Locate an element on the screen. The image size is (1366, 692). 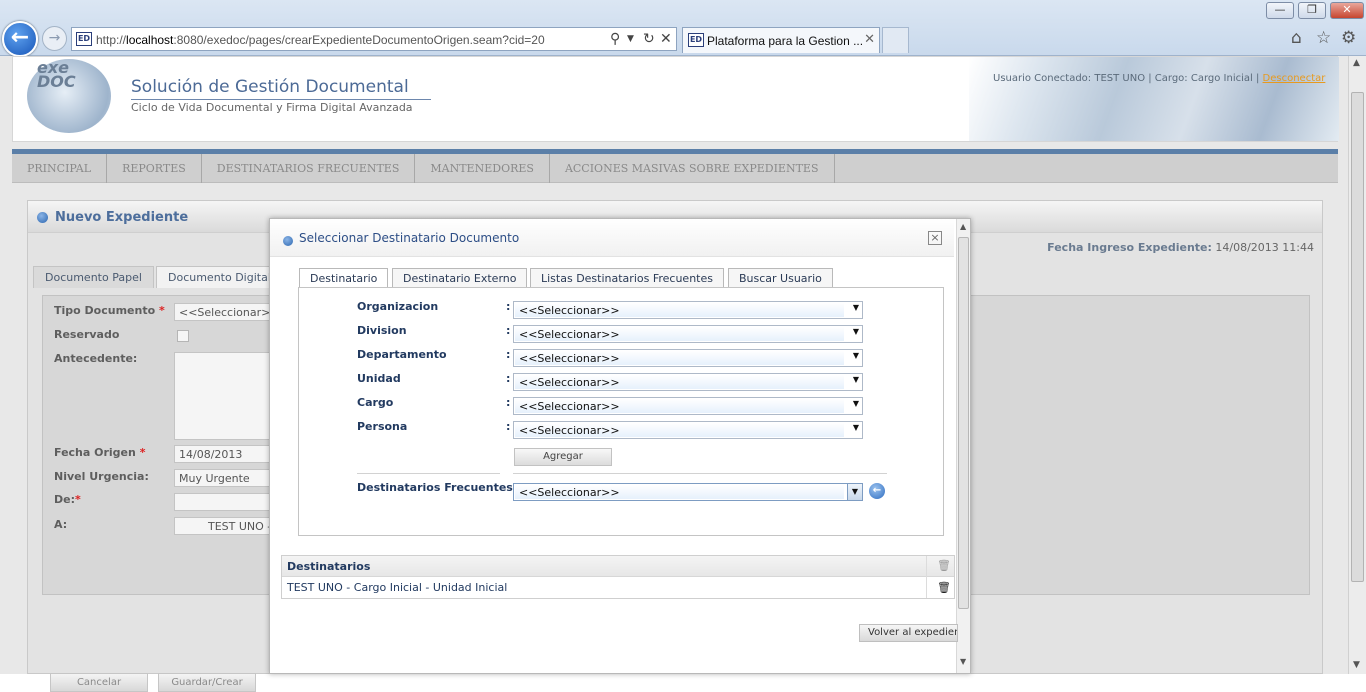
de-label: De:* is located at coordinates (67, 499).